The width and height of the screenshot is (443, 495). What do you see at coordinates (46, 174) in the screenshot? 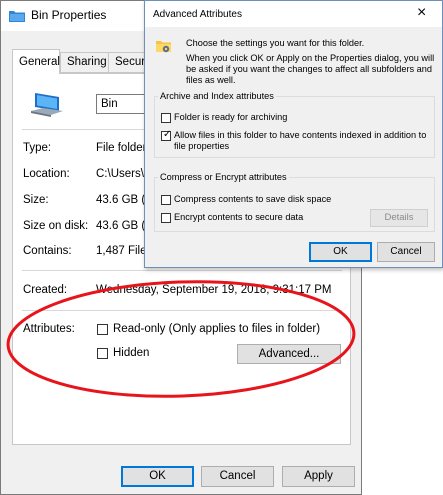
I see `location-label: Location:` at bounding box center [46, 174].